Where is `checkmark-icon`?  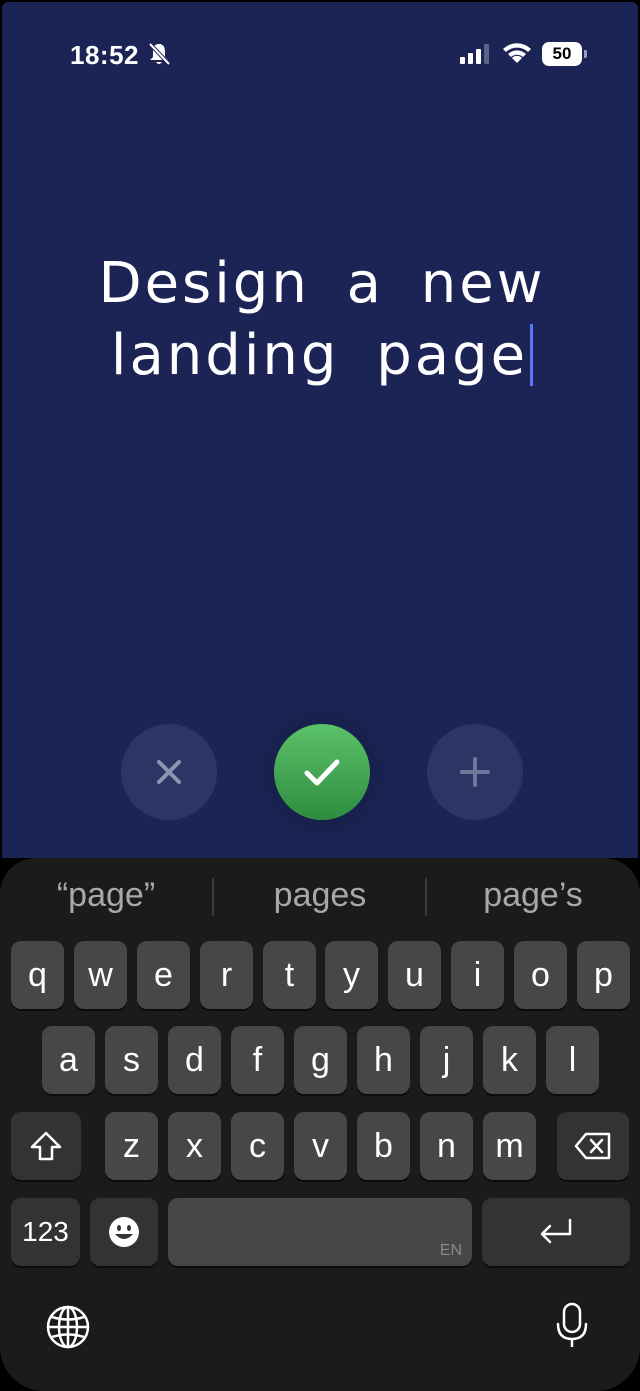 checkmark-icon is located at coordinates (322, 772).